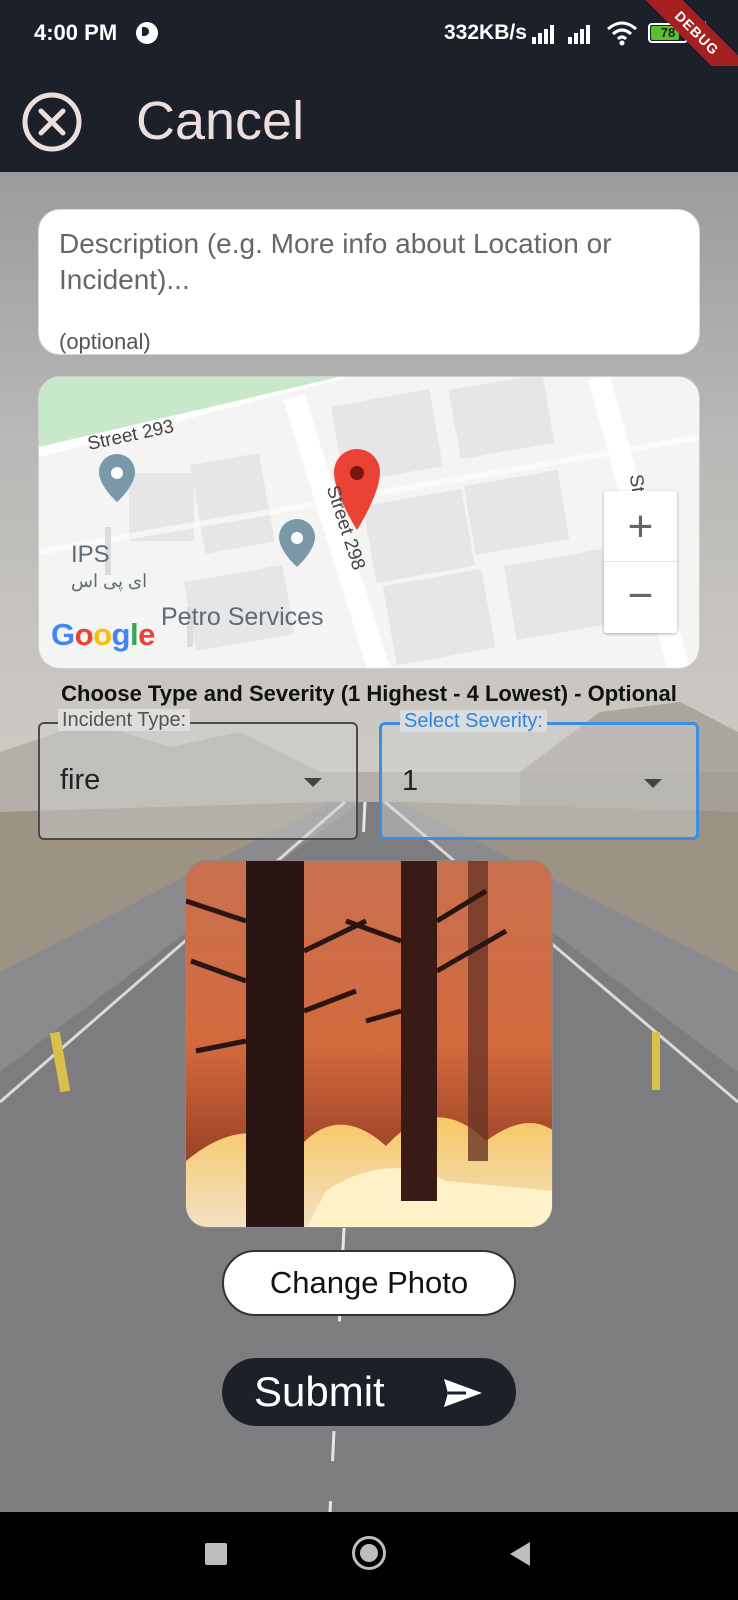 Image resolution: width=738 pixels, height=1600 pixels. What do you see at coordinates (216, 1554) in the screenshot?
I see `recents-square-icon` at bounding box center [216, 1554].